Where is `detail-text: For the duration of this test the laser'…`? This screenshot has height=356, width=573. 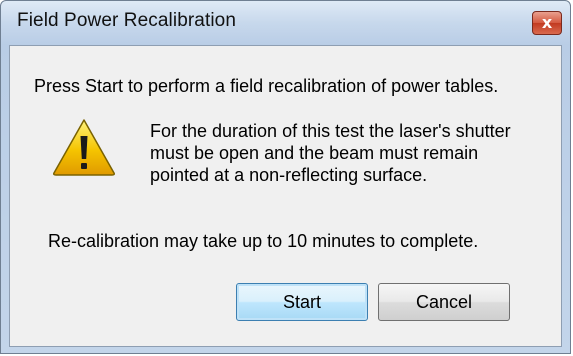 detail-text: For the duration of this test the laser'… is located at coordinates (330, 153).